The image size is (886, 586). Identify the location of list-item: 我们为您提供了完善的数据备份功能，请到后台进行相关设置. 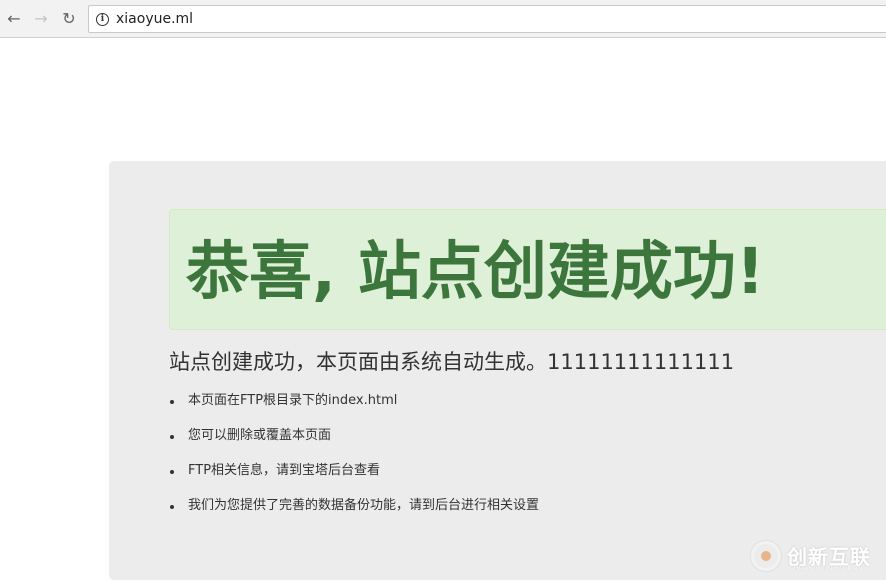
(354, 513).